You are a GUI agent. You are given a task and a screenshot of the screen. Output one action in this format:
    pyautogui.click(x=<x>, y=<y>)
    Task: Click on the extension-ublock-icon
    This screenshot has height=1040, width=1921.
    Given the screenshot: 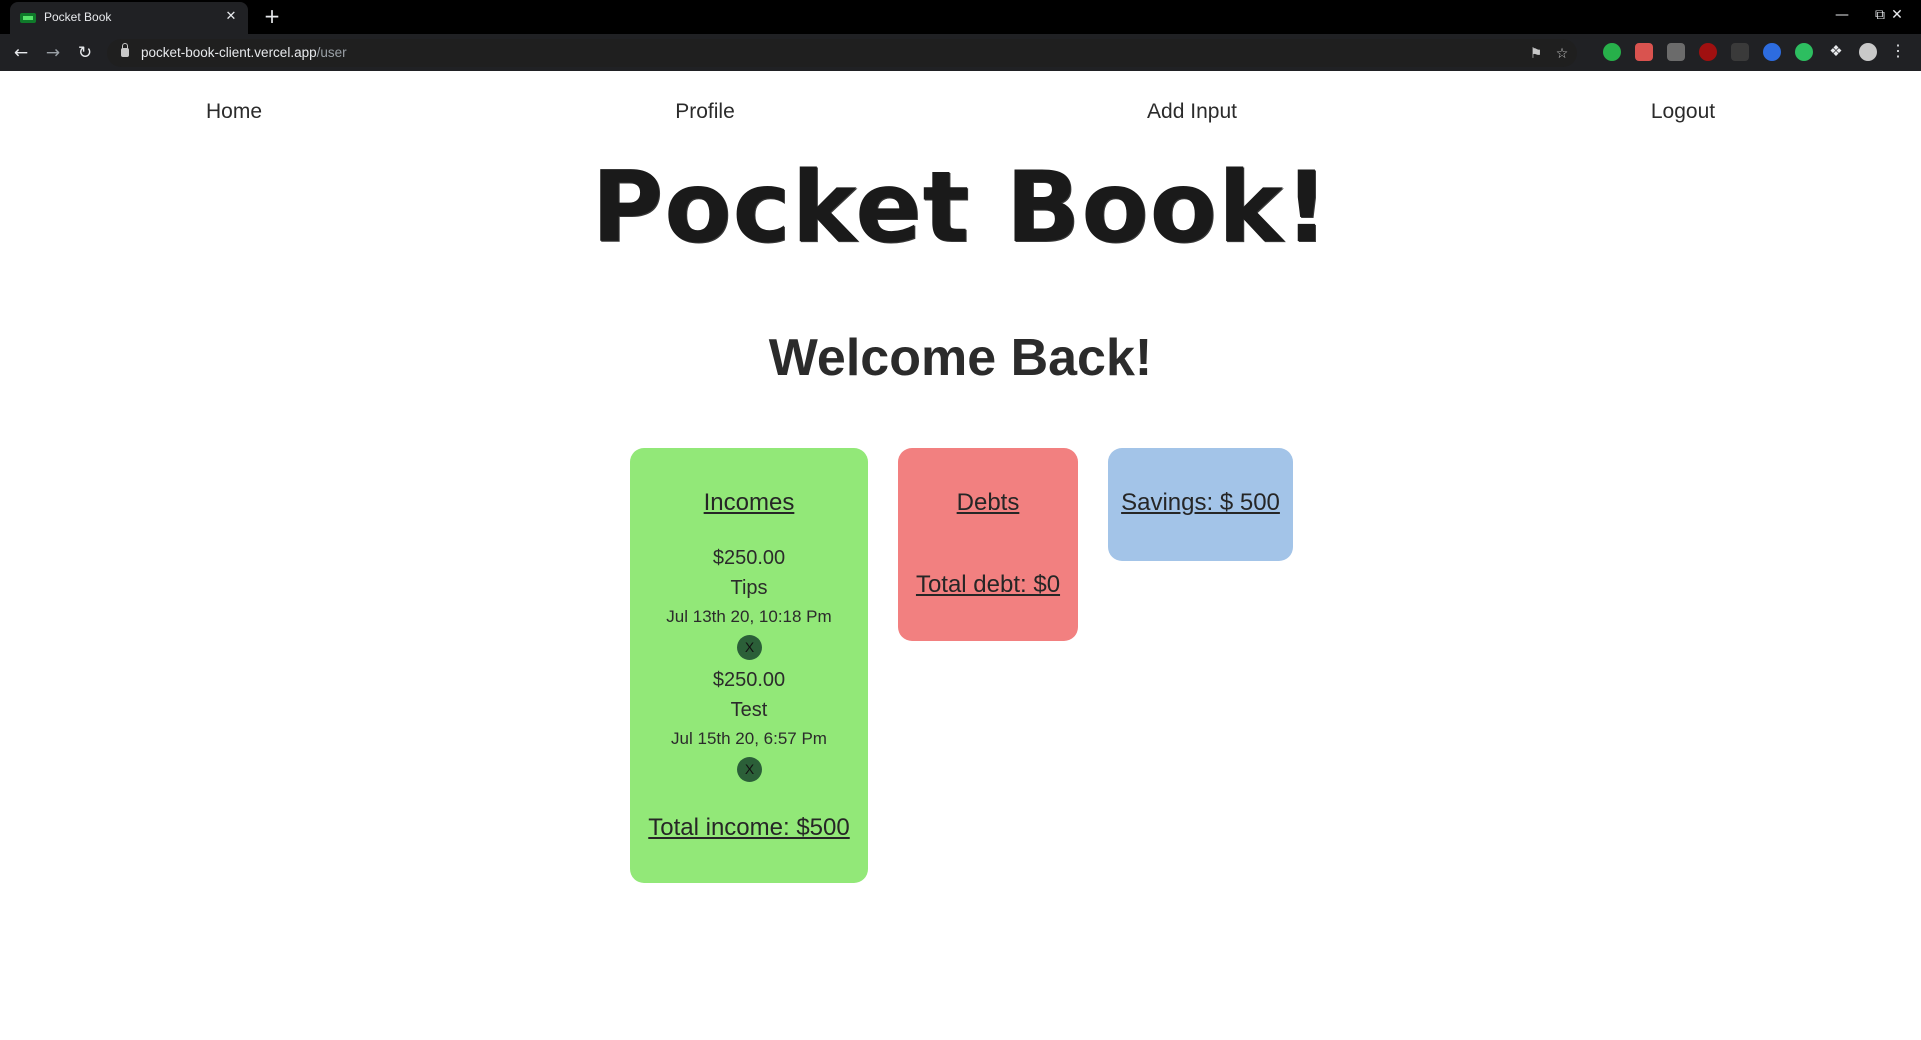 What is the action you would take?
    pyautogui.click(x=1708, y=52)
    